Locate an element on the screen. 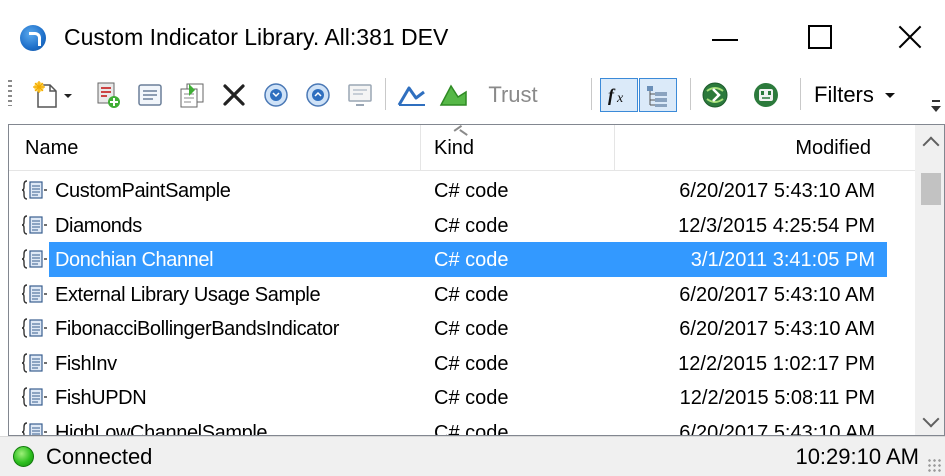 The height and width of the screenshot is (476, 945). library-server-button is located at coordinates (766, 95).